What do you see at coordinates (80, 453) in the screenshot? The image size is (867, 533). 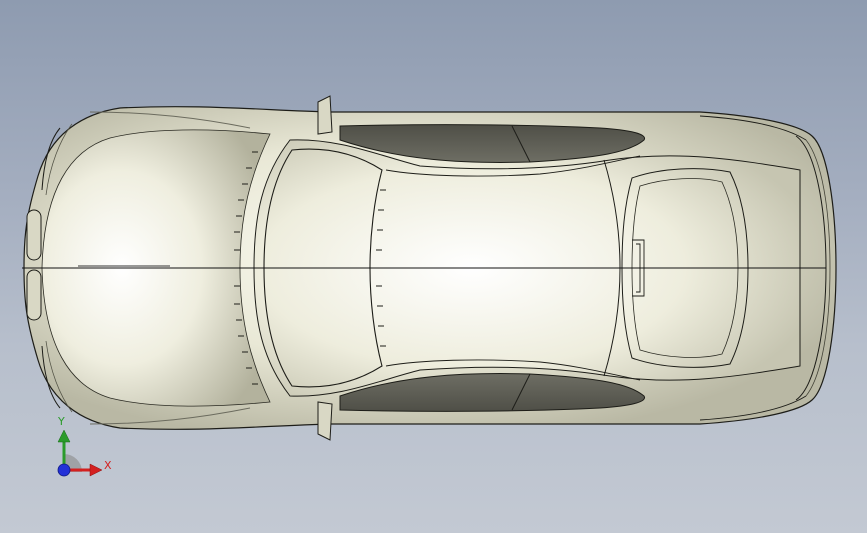 I see `triad-graphic` at bounding box center [80, 453].